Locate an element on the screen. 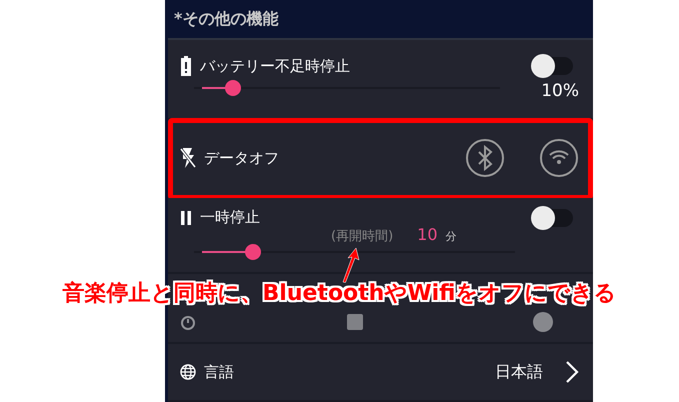 The image size is (679, 402). section-title: *その他の機能 is located at coordinates (226, 19).